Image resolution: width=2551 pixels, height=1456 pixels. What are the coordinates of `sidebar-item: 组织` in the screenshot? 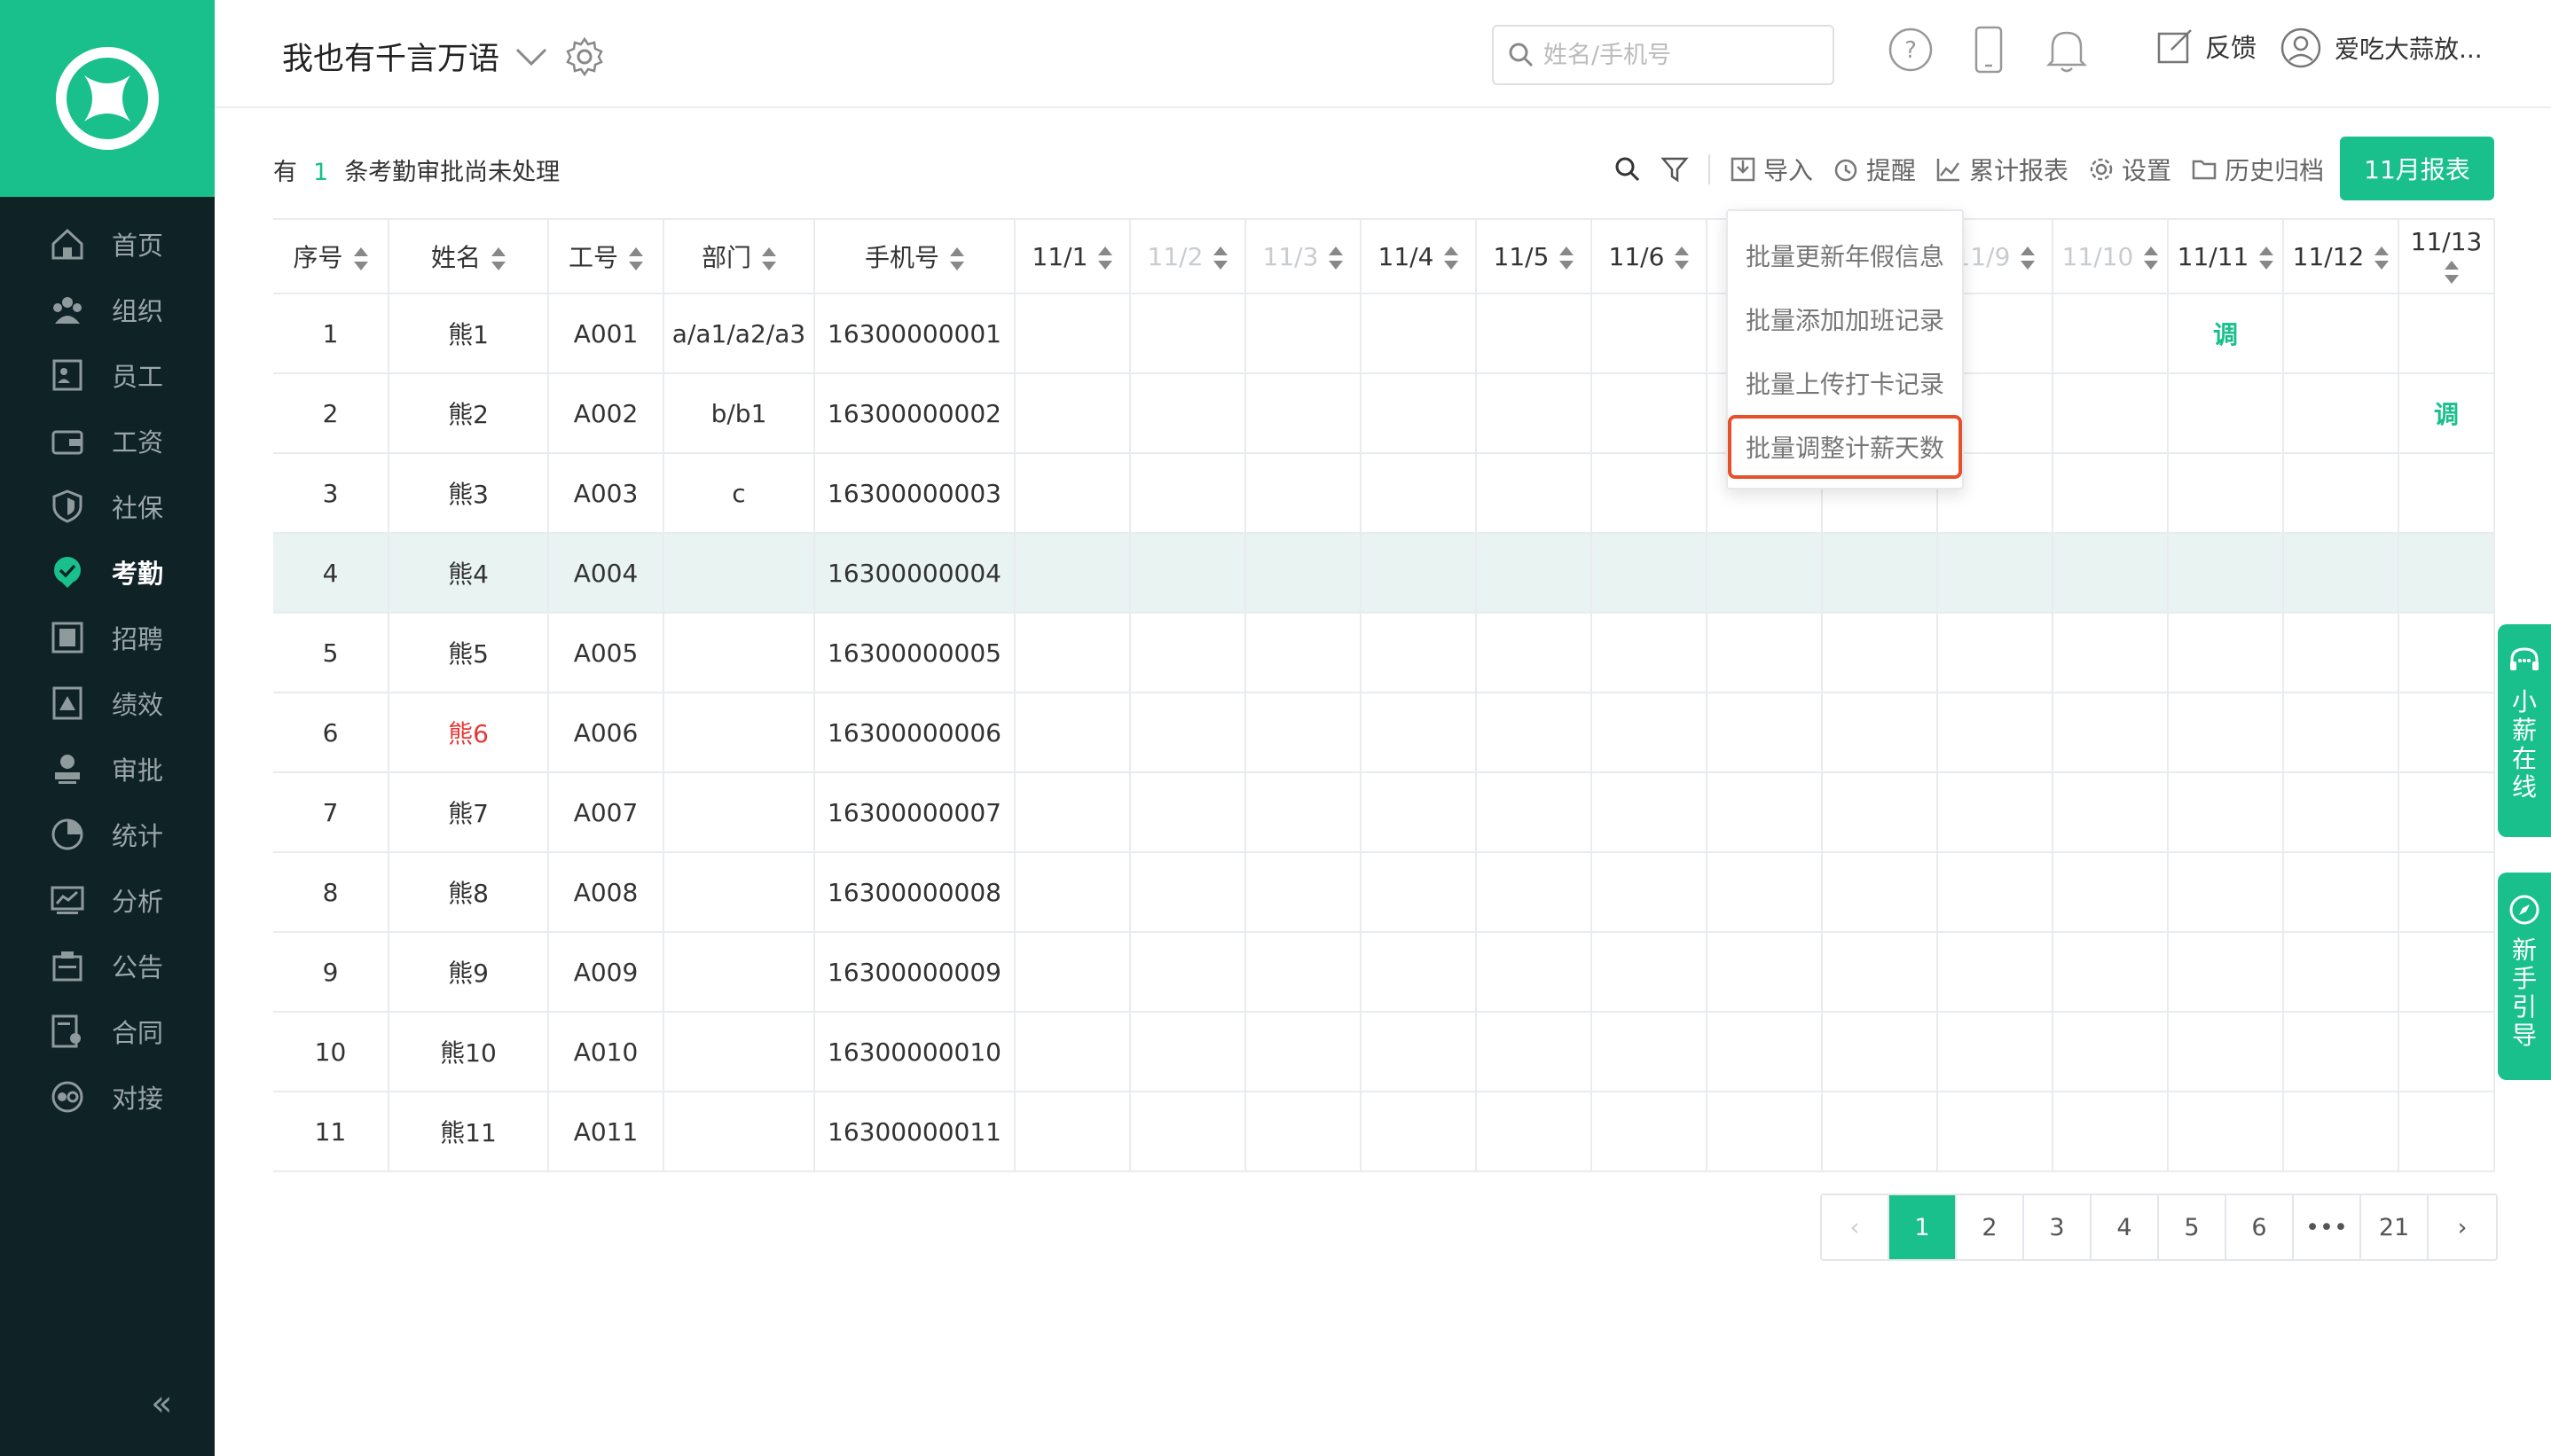 It's located at (107, 309).